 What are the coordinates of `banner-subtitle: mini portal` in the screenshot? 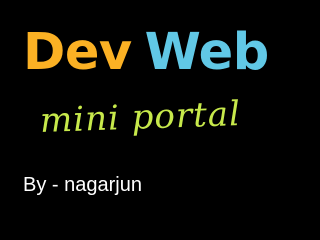 It's located at (140, 117).